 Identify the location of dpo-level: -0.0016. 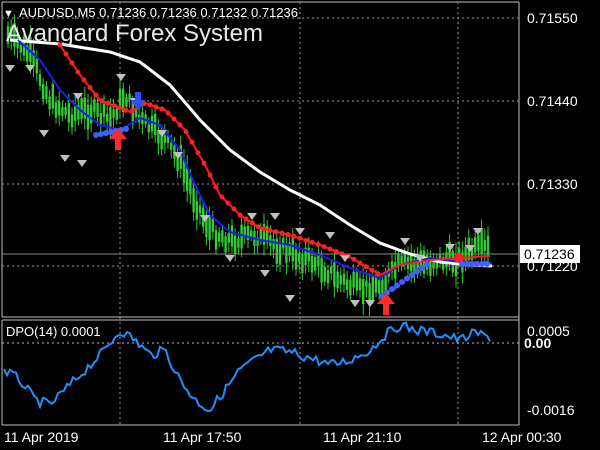
(551, 410).